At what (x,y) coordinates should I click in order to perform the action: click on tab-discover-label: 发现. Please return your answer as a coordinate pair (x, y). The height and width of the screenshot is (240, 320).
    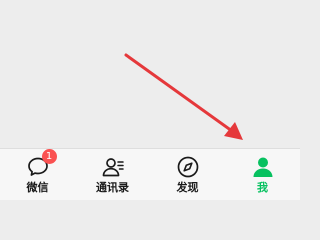
    Looking at the image, I should click on (187, 187).